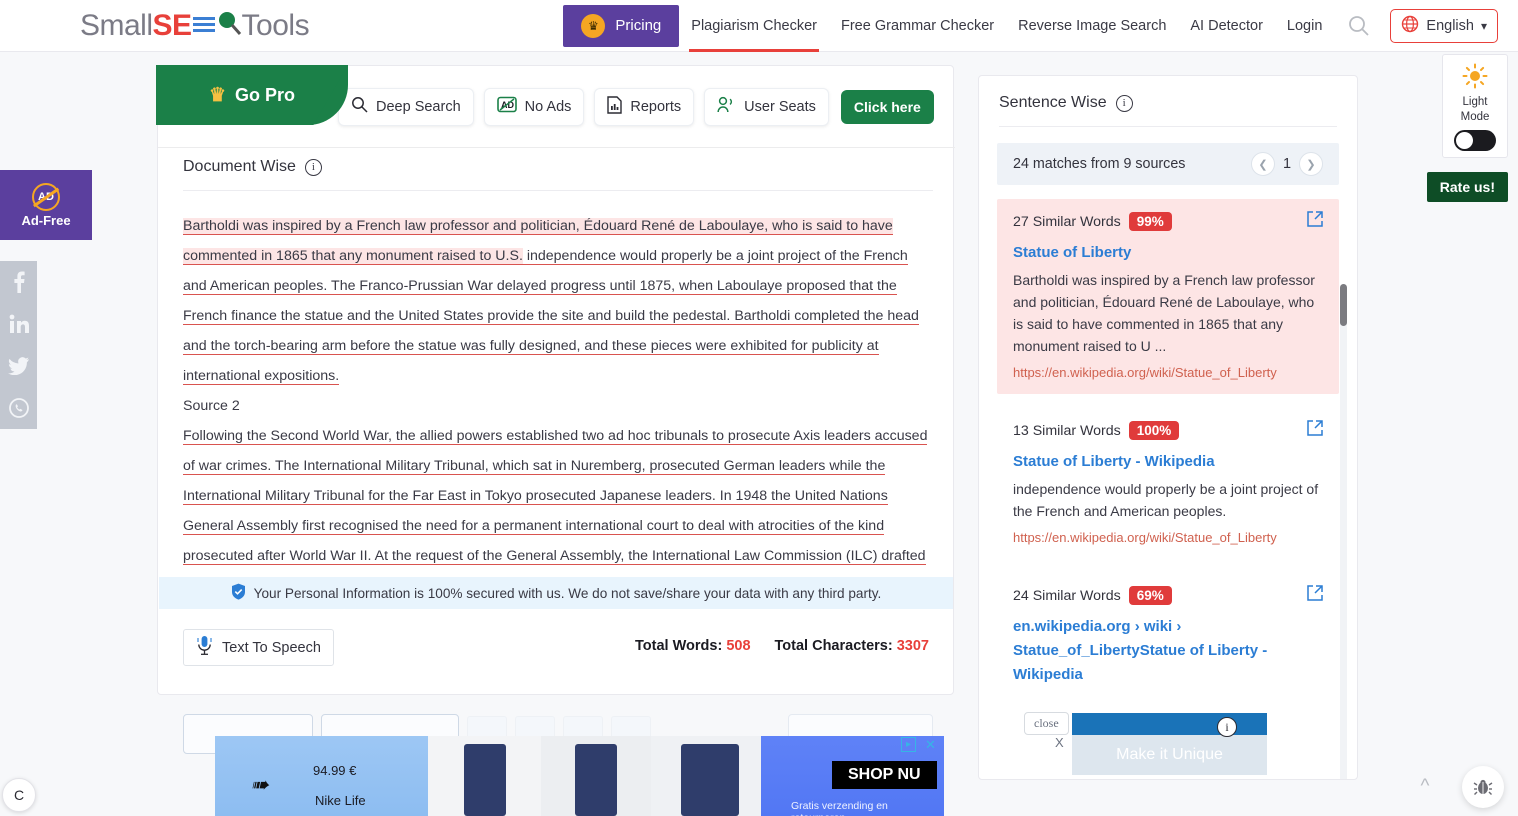 The image size is (1518, 816). What do you see at coordinates (908, 744) in the screenshot?
I see `adchoices-icon: ▸` at bounding box center [908, 744].